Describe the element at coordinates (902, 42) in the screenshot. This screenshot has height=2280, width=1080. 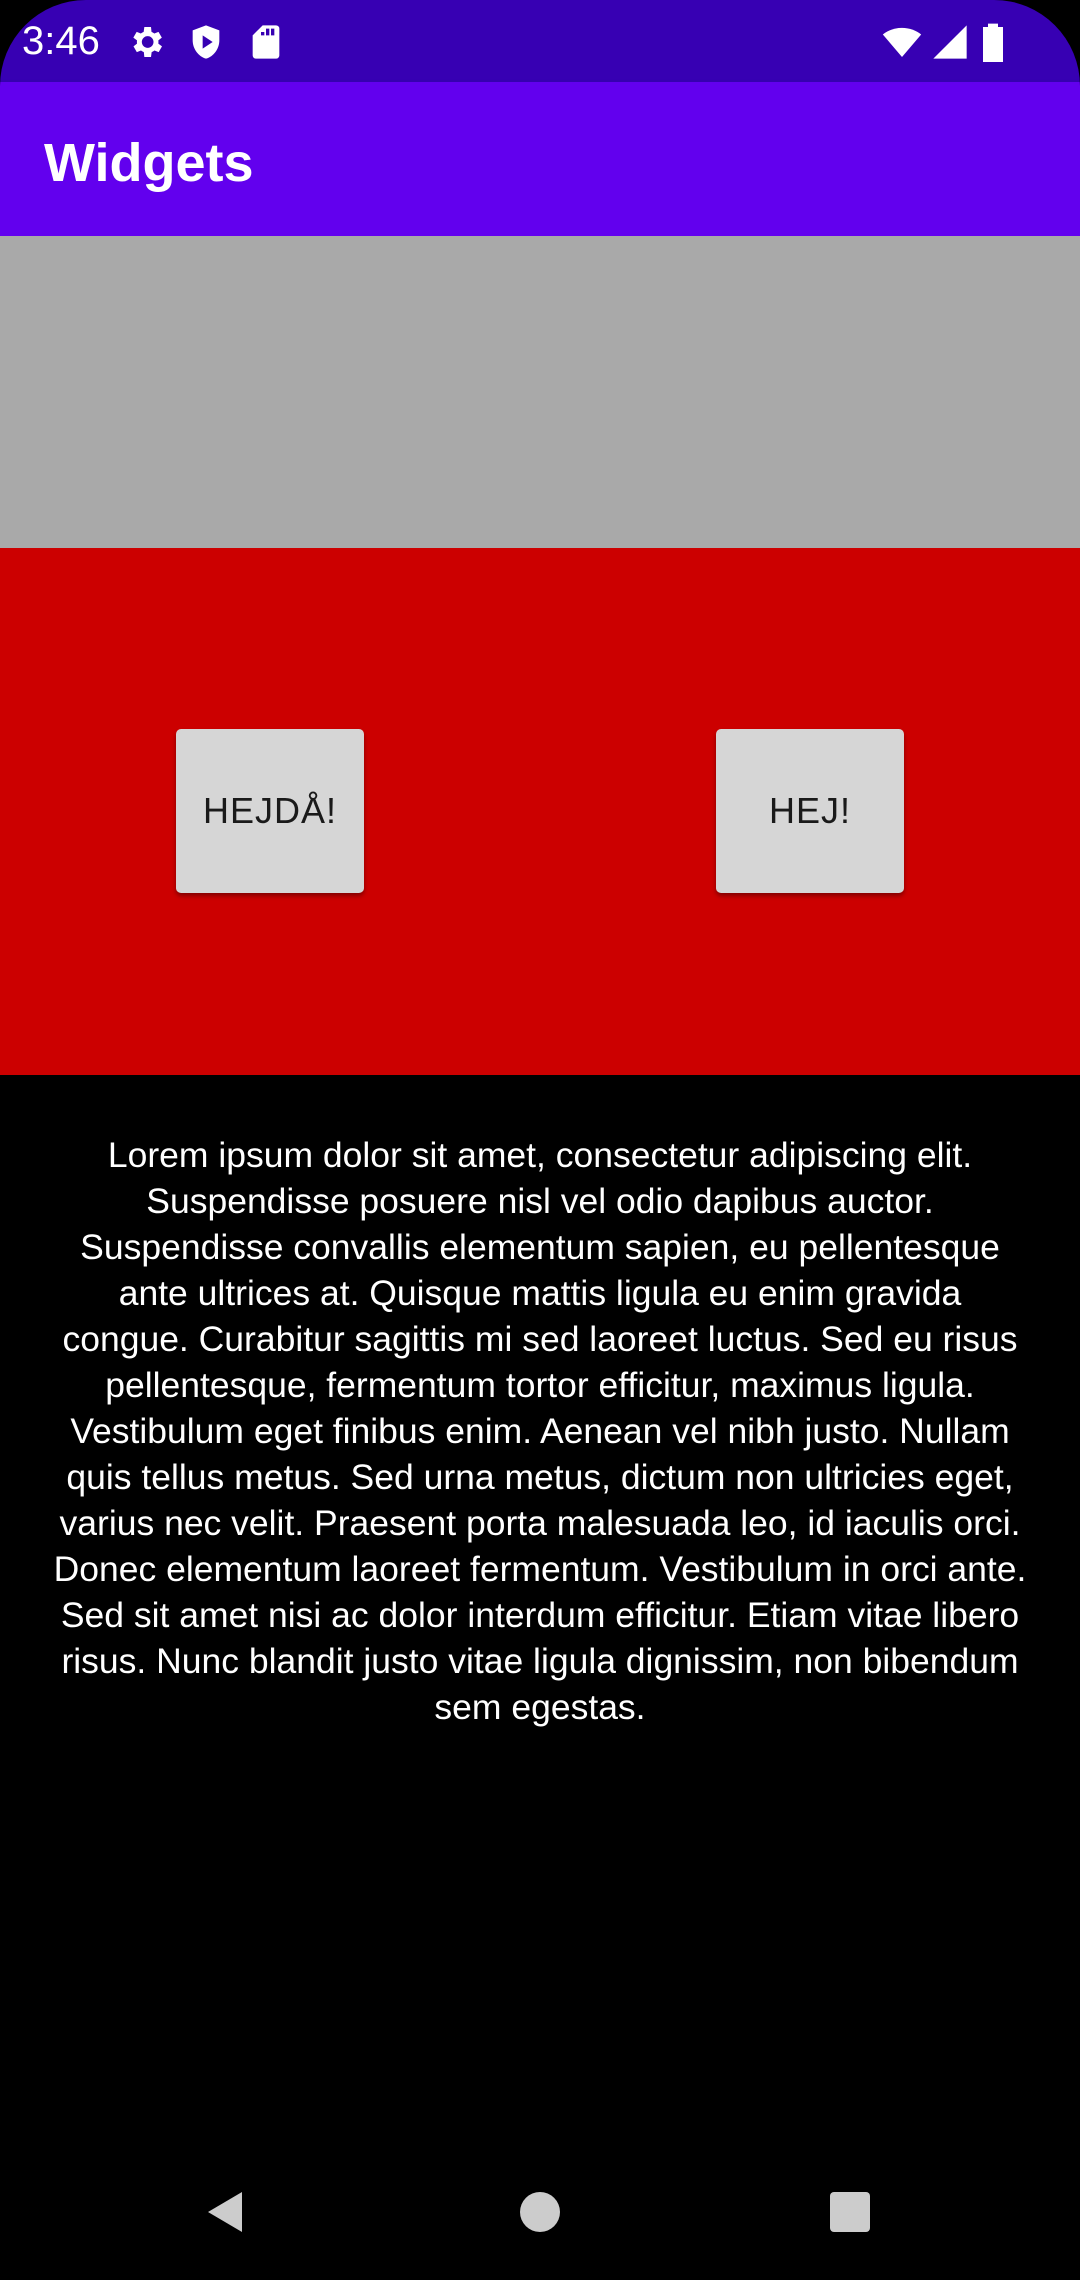
I see `wifi-icon` at that location.